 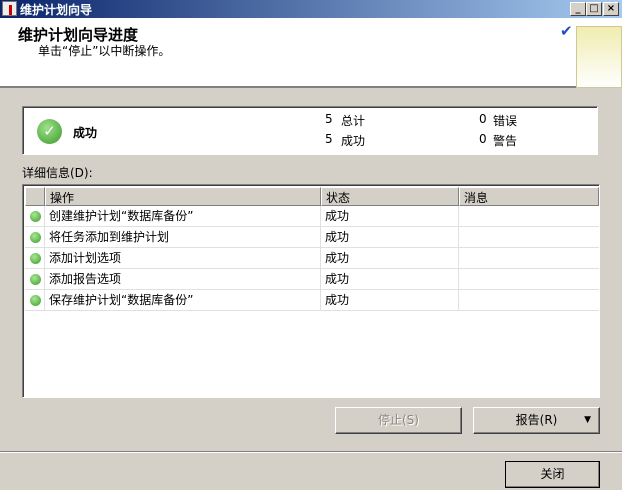 I want to click on success-label: 成功, so click(x=353, y=141).